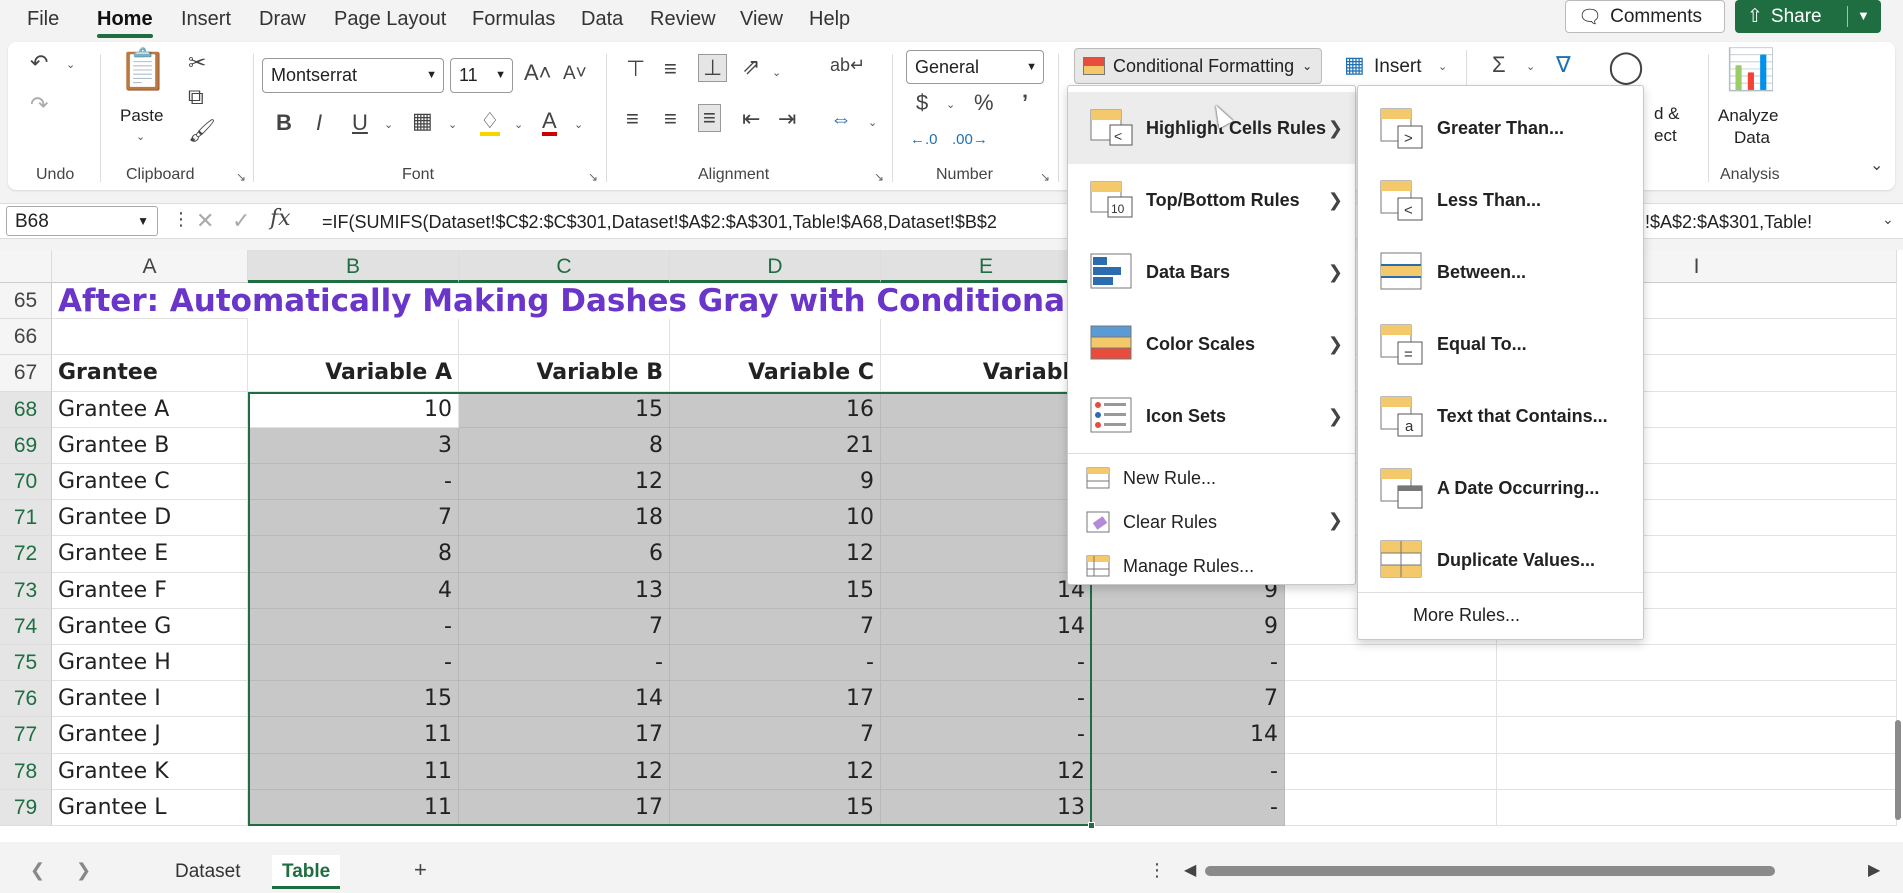 This screenshot has height=893, width=1903. What do you see at coordinates (713, 68) in the screenshot?
I see `align-bottom-icon: ⊥` at bounding box center [713, 68].